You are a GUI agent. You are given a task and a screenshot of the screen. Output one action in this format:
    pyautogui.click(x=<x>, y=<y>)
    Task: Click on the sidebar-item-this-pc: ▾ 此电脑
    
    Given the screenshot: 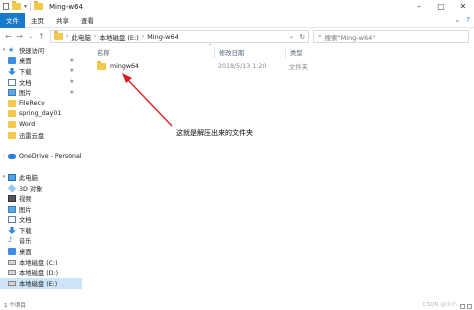 What is the action you would take?
    pyautogui.click(x=41, y=177)
    